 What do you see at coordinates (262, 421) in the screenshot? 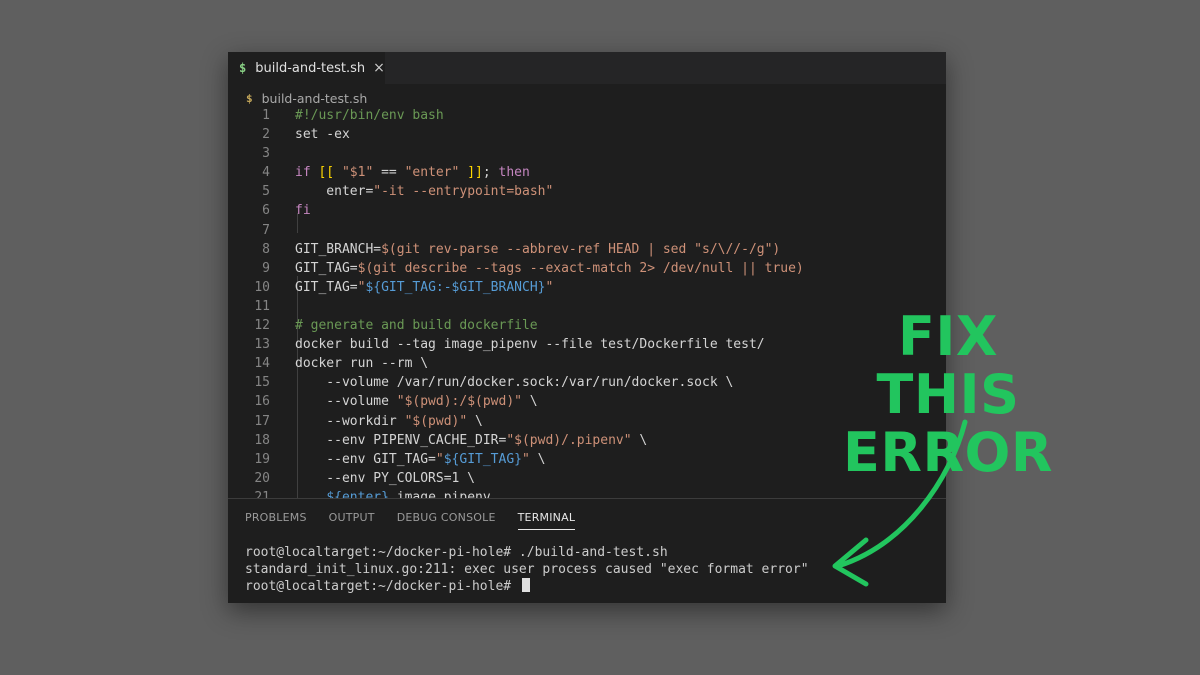
I see `line-number: 17` at bounding box center [262, 421].